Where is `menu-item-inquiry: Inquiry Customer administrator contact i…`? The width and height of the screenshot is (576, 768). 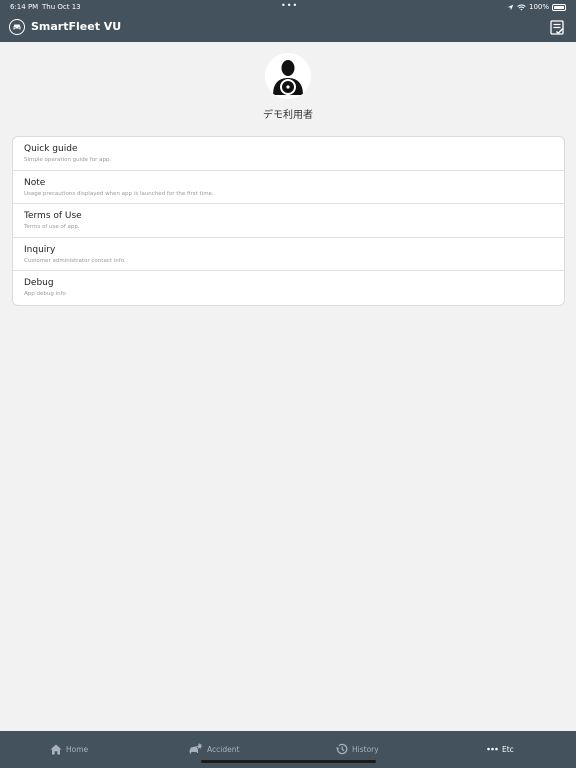
menu-item-inquiry: Inquiry Customer administrator contact i… is located at coordinates (288, 255).